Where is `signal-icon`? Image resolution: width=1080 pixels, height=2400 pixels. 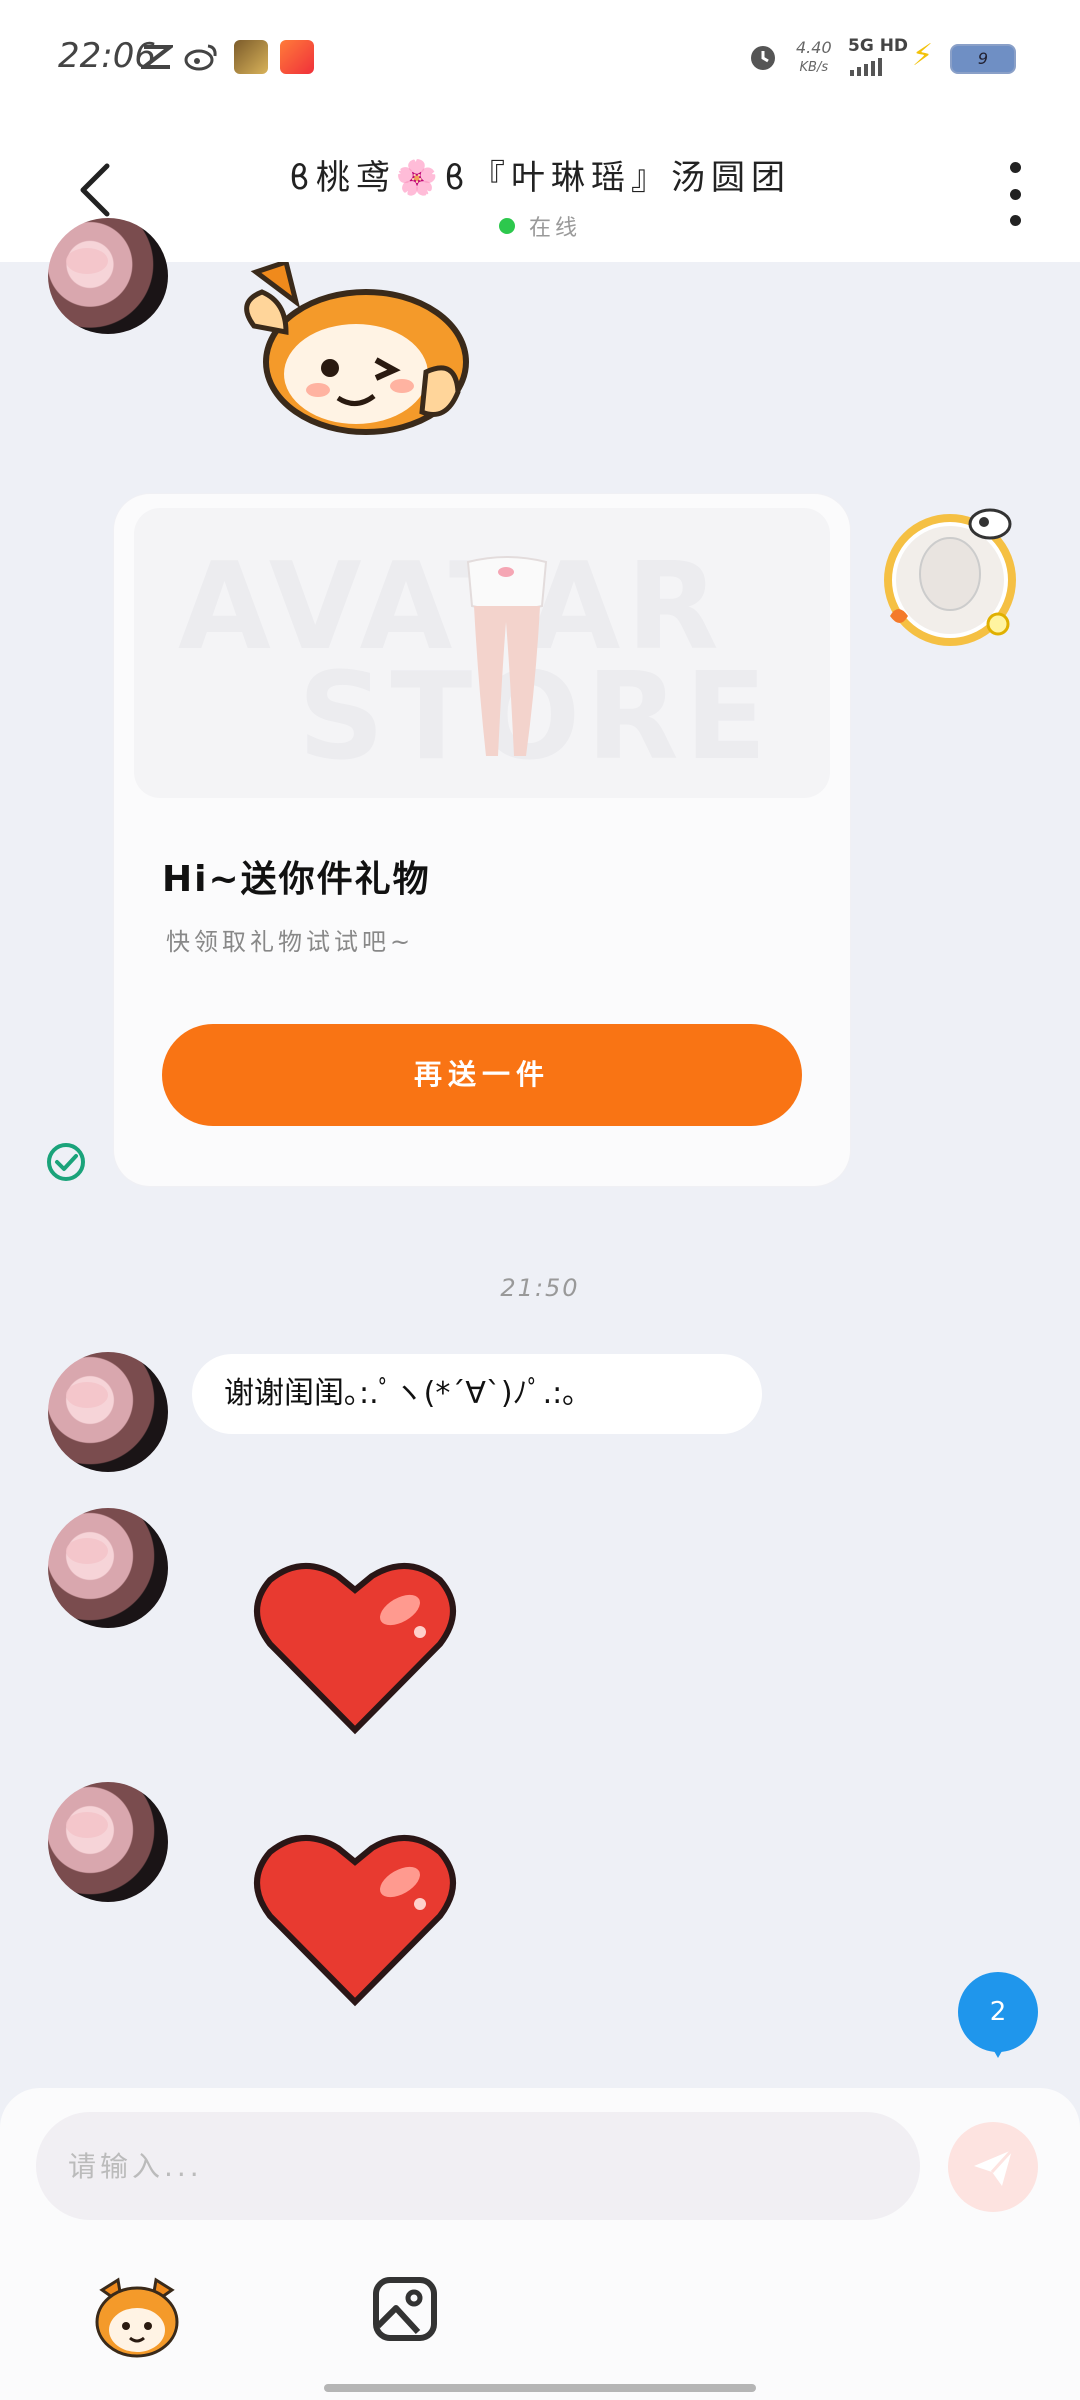
signal-icon is located at coordinates (866, 67).